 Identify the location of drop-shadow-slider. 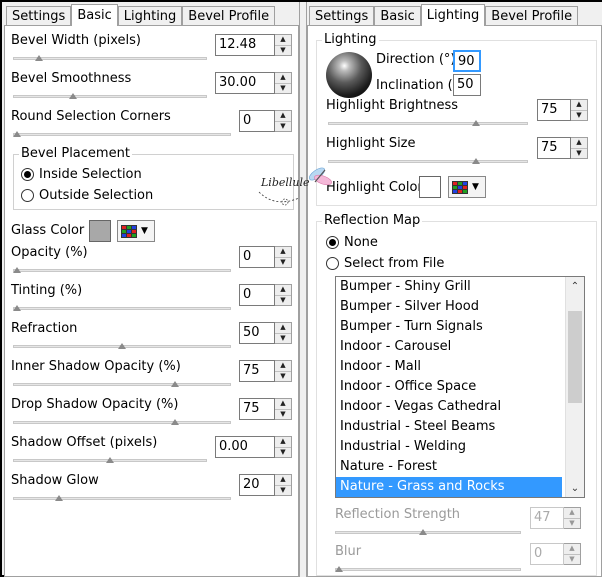
(122, 422).